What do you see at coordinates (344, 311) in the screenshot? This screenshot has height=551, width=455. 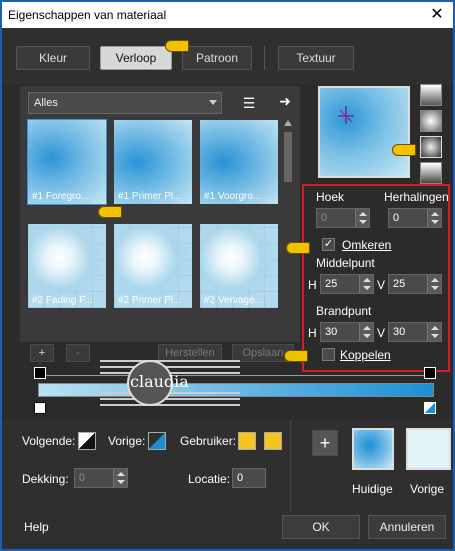 I see `focal-point-label: Brandpunt` at bounding box center [344, 311].